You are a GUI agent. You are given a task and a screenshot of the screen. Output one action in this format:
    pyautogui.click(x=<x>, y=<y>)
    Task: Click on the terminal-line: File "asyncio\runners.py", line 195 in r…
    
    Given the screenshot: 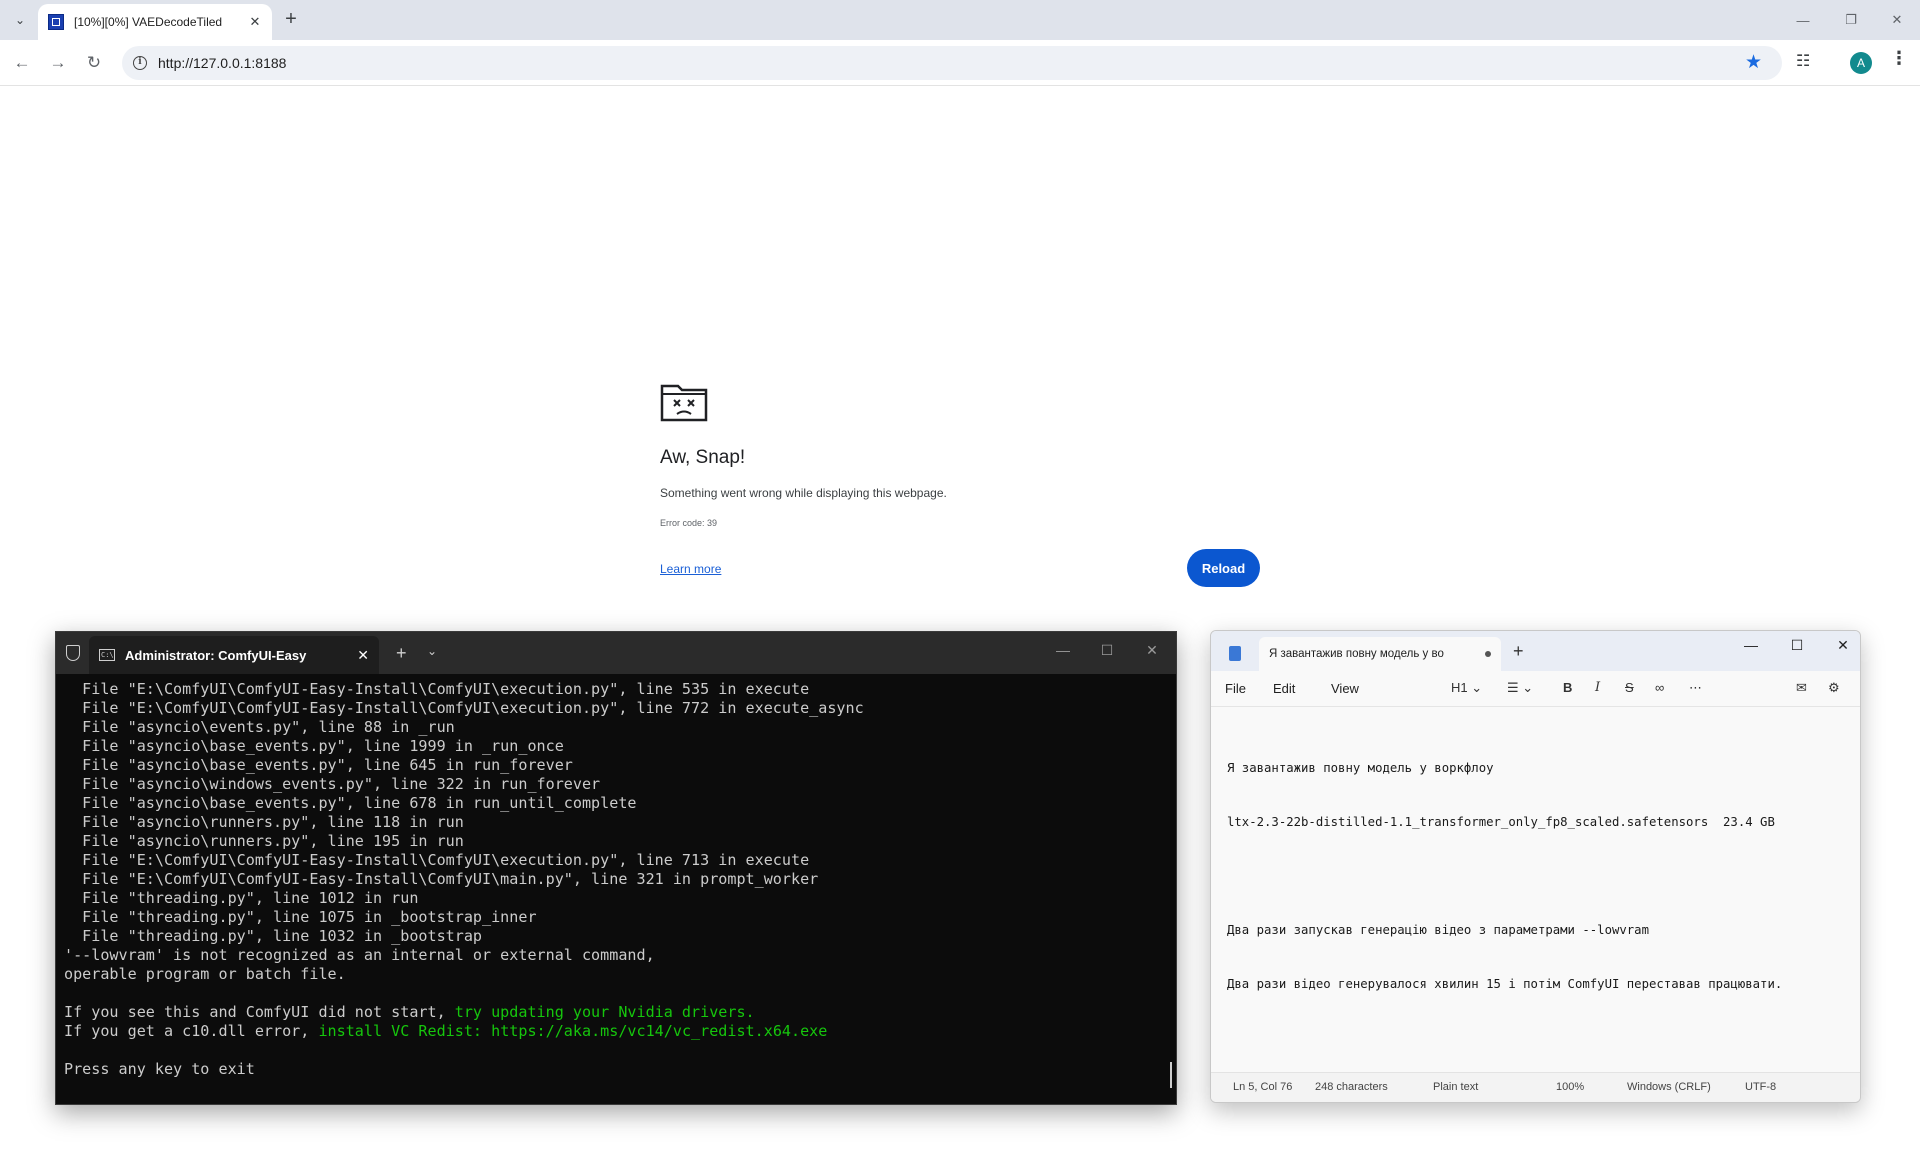 What is the action you would take?
    pyautogui.click(x=614, y=841)
    